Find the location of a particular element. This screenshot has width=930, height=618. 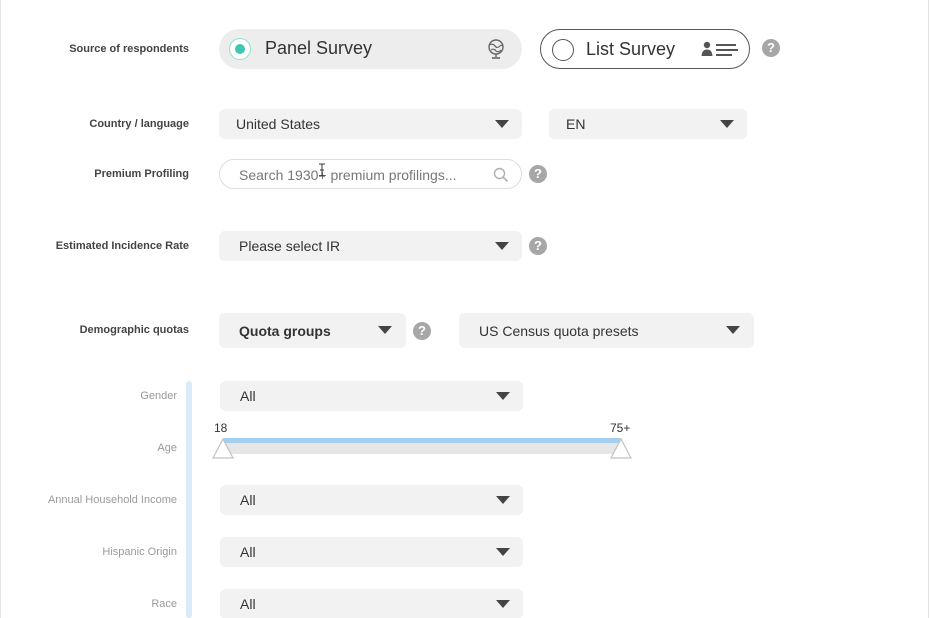

hispanic-label: Hispanic Origin is located at coordinates (139, 552).